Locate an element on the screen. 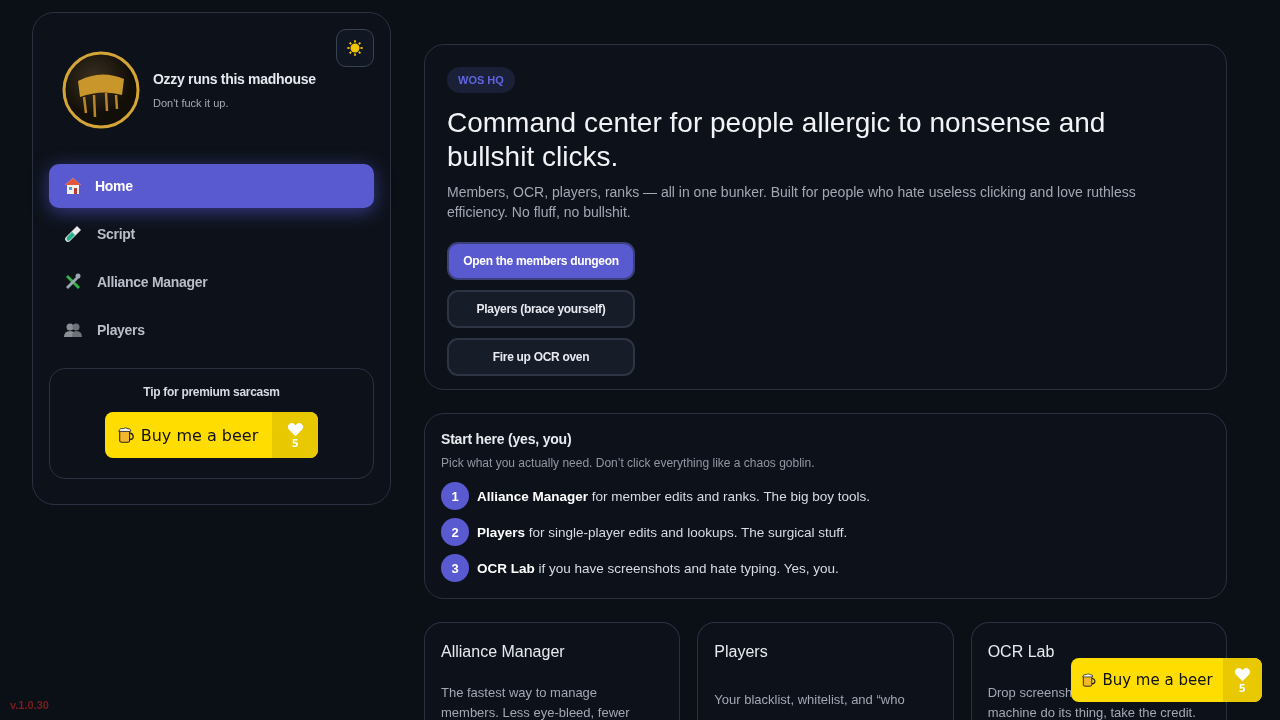 This screenshot has height=720, width=1280. step-text: Alliance Manager for member edits and ranks. The big boy tools. is located at coordinates (673, 496).